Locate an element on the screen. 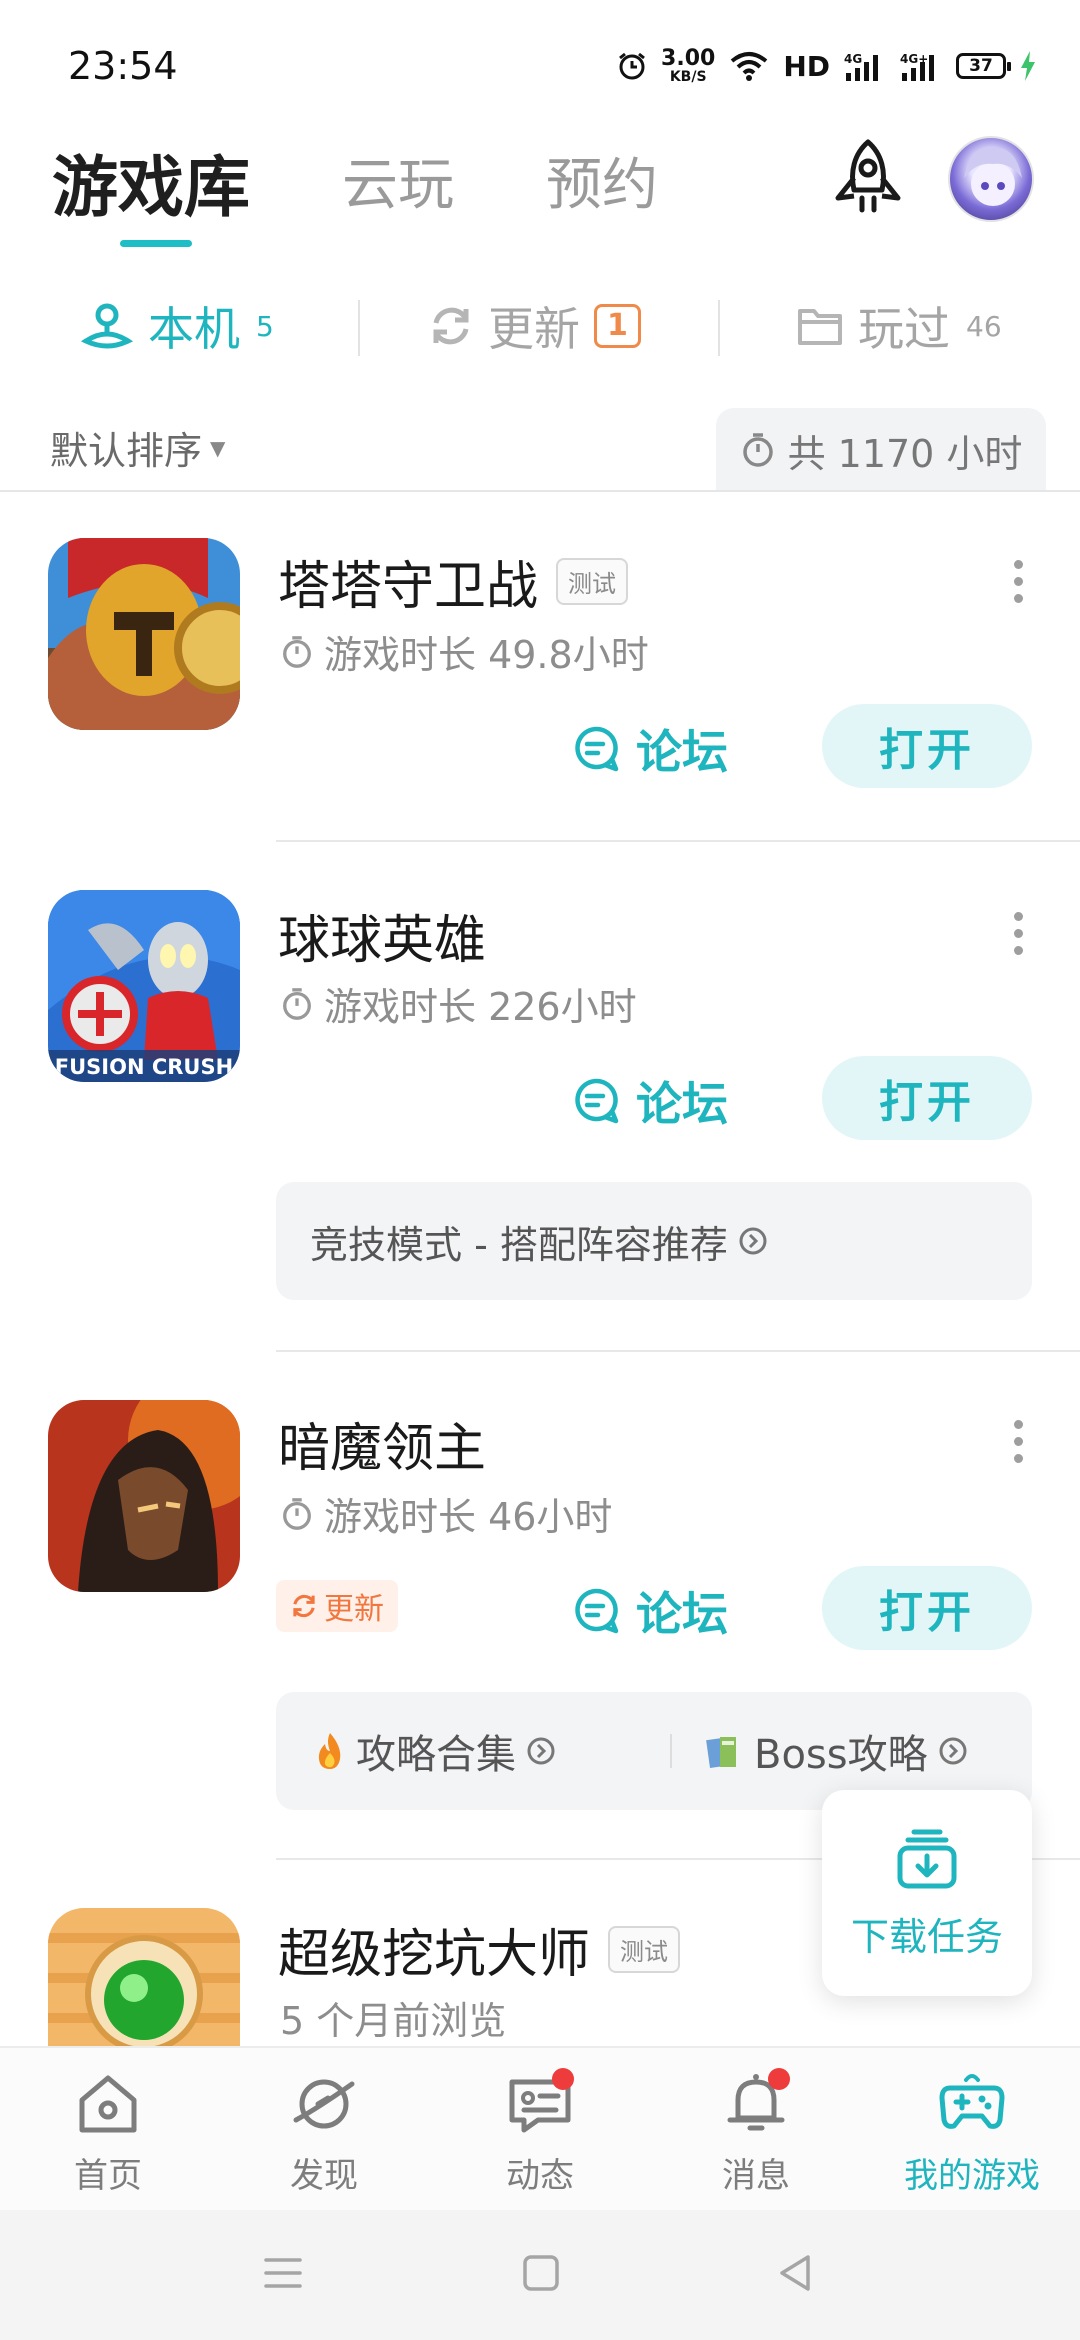 Image resolution: width=1080 pixels, height=2340 pixels. subtab-local-count: 5 is located at coordinates (265, 326).